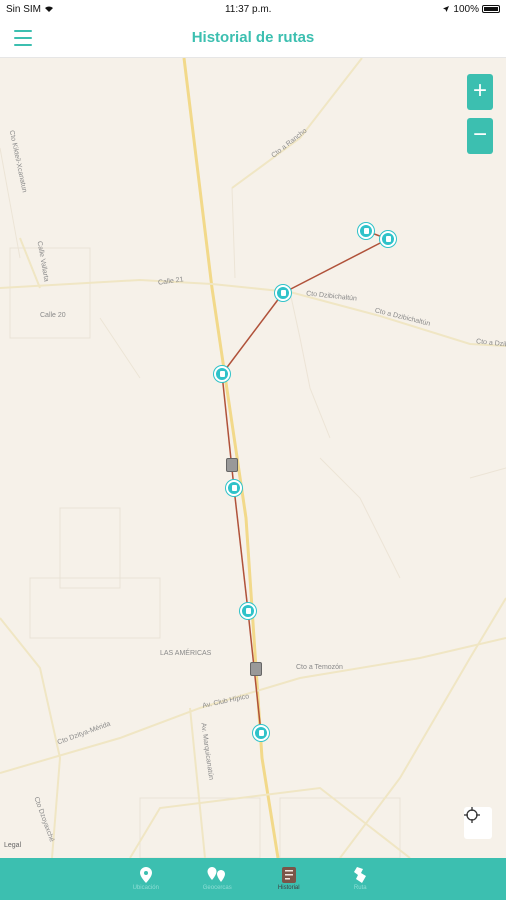 Image resolution: width=506 pixels, height=900 pixels. I want to click on status-left: Sin SIM, so click(30, 9).